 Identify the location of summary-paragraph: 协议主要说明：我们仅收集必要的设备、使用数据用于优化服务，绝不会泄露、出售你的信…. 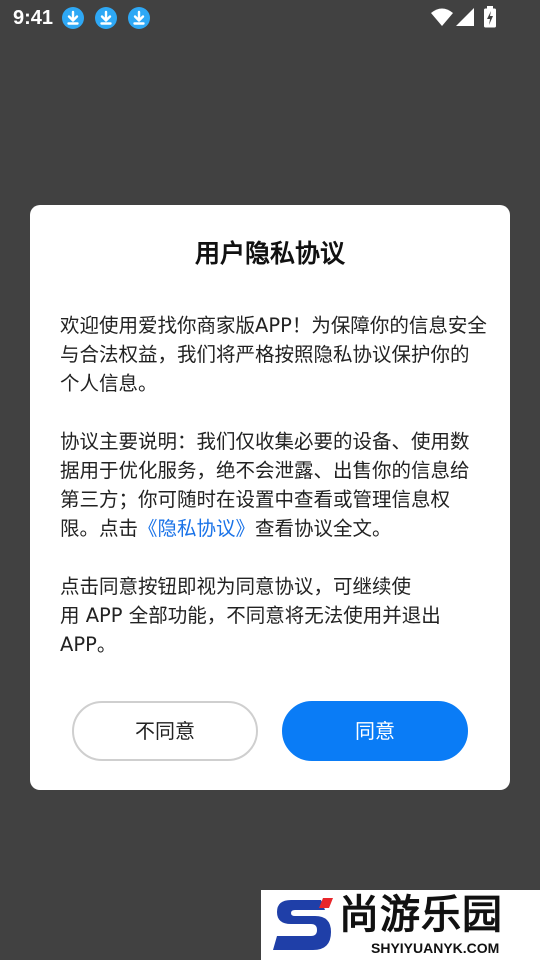
(274, 485).